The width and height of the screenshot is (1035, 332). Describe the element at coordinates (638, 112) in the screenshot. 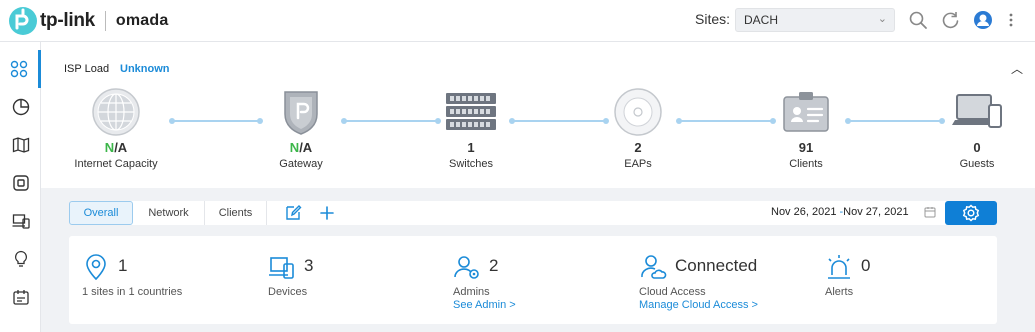

I see `access-point-icon` at that location.